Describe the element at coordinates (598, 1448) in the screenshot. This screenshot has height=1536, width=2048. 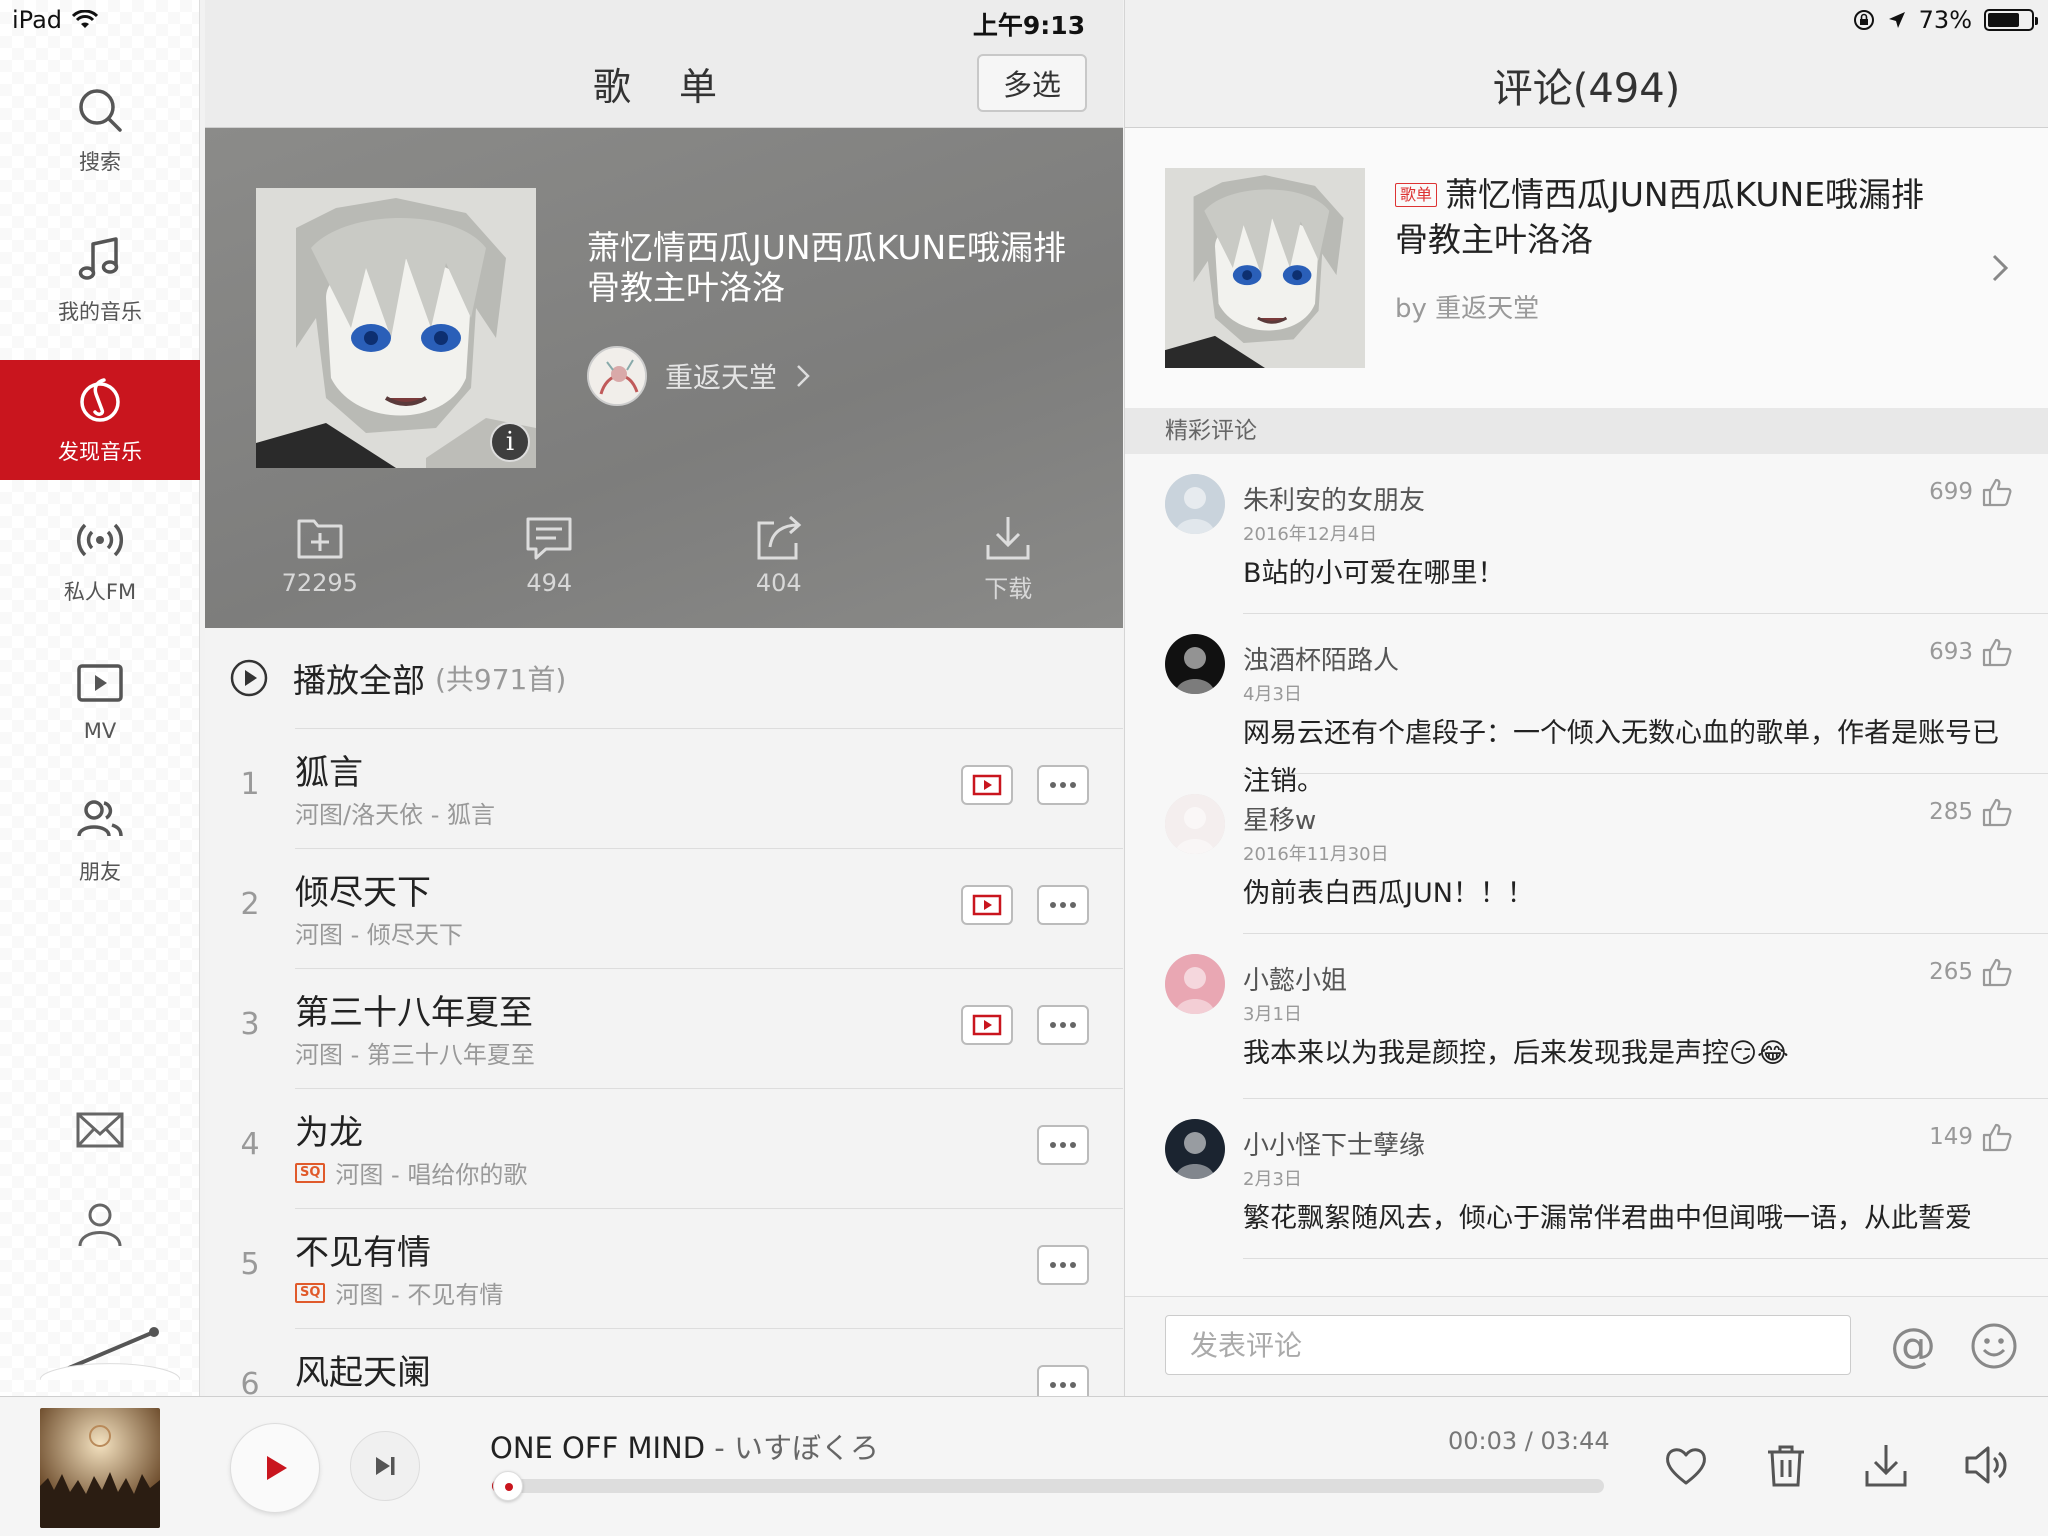
I see `track-title: ONE OFF MIND` at that location.